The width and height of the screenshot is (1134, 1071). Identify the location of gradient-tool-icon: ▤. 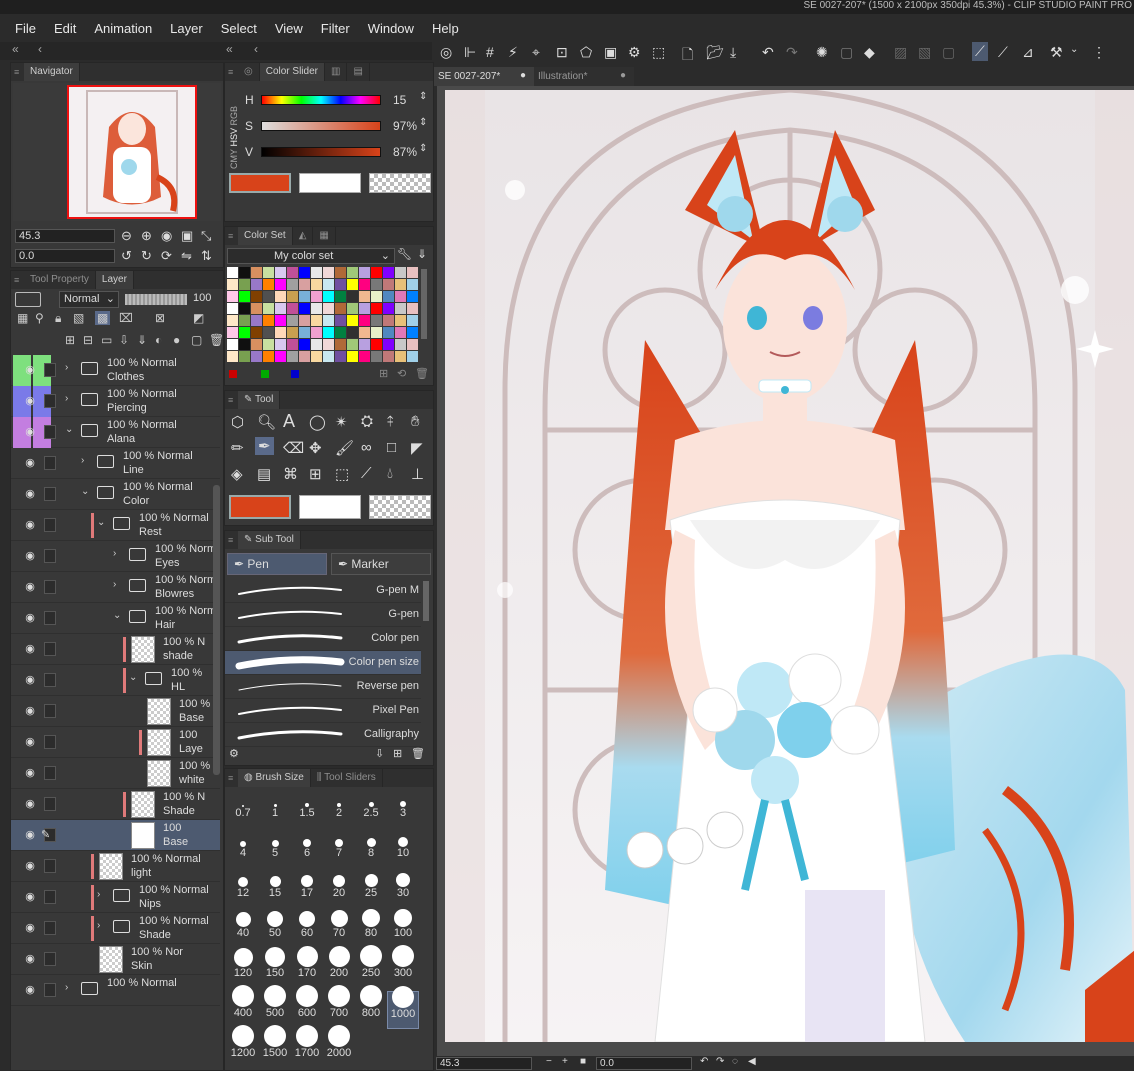
(264, 474).